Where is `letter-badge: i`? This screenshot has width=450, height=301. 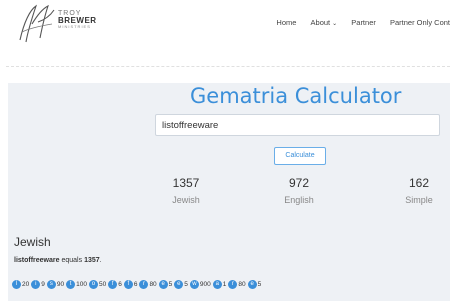 letter-badge: i is located at coordinates (36, 284).